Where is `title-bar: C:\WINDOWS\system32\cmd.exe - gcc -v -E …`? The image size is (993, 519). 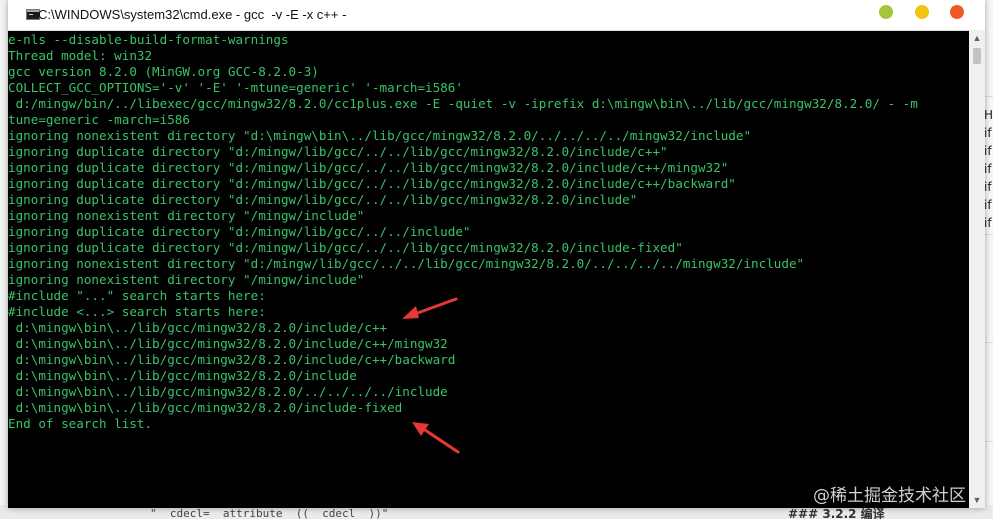
title-bar: C:\WINDOWS\system32\cmd.exe - gcc -v -E … is located at coordinates (496, 15).